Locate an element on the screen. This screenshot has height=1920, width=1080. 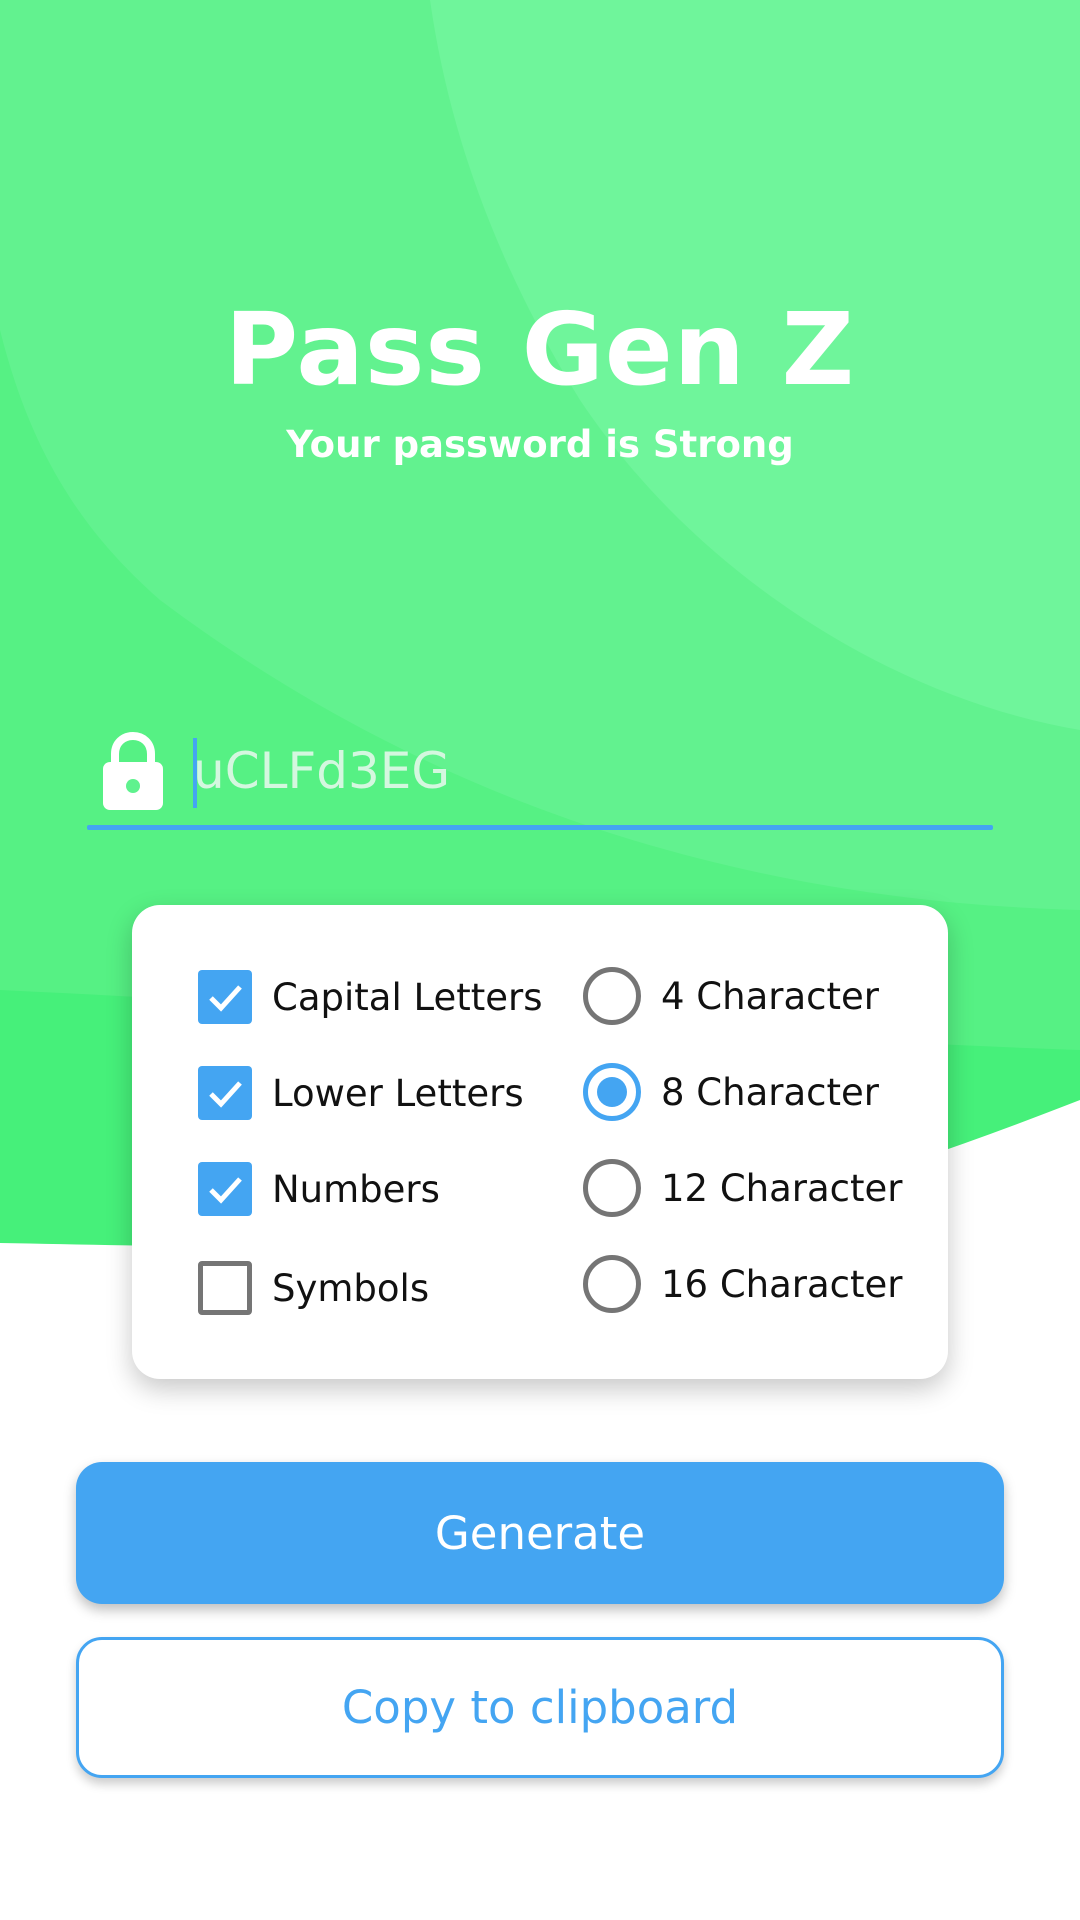
option-lower-letters: Lower Letters is located at coordinates (361, 1093).